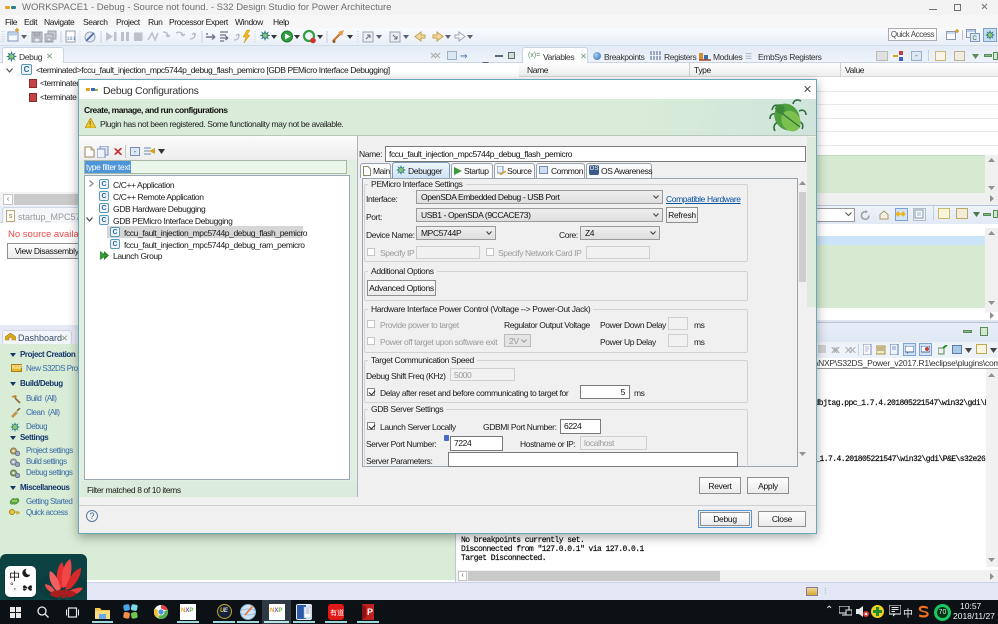 The width and height of the screenshot is (998, 624). What do you see at coordinates (975, 39) in the screenshot?
I see `svg-text: C` at bounding box center [975, 39].